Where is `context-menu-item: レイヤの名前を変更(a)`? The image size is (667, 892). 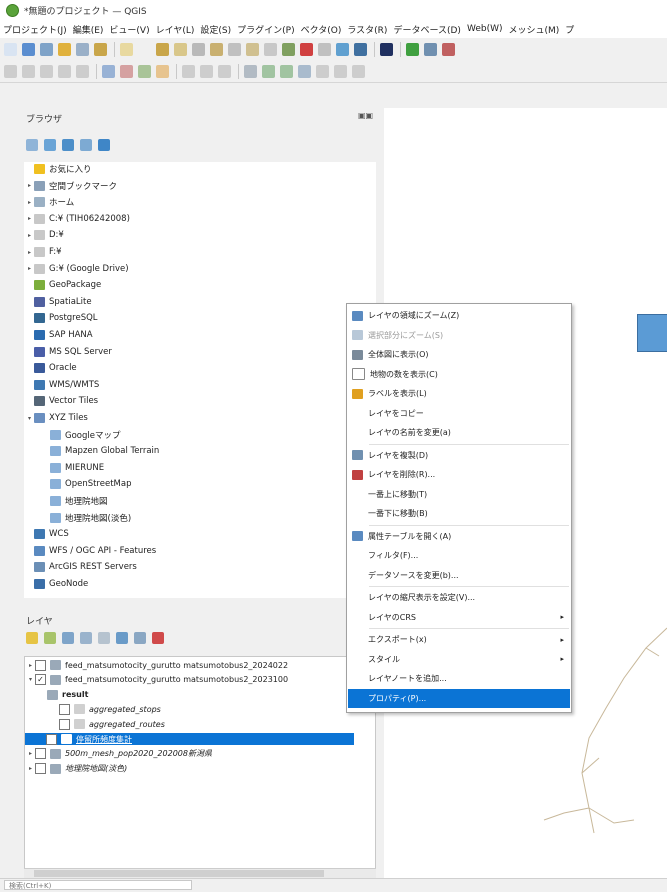 context-menu-item: レイヤの名前を変更(a) is located at coordinates (459, 432).